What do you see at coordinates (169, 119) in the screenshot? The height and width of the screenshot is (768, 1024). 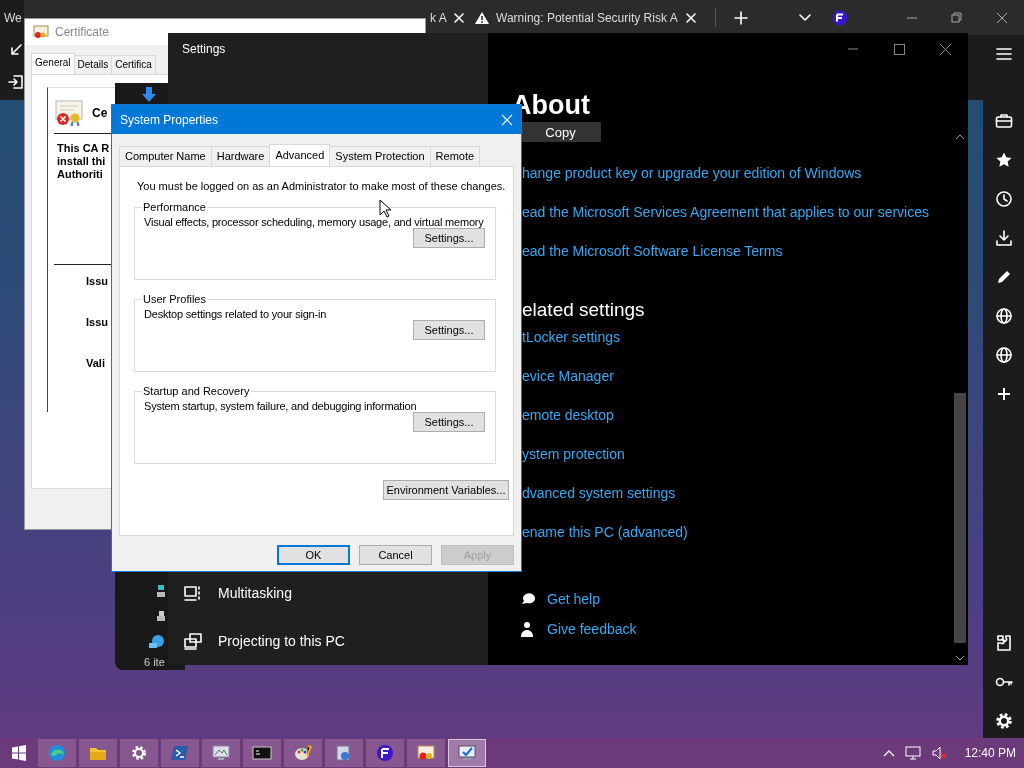 I see `window-title: System Properties` at bounding box center [169, 119].